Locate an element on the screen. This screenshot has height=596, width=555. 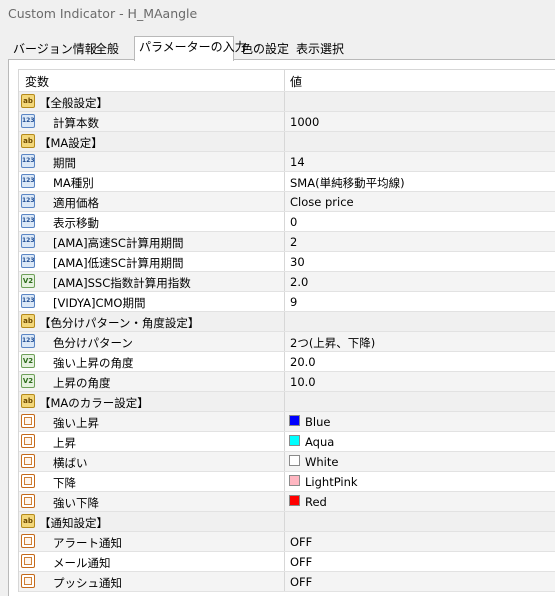
variable-label: 表示移動 is located at coordinates (76, 223).